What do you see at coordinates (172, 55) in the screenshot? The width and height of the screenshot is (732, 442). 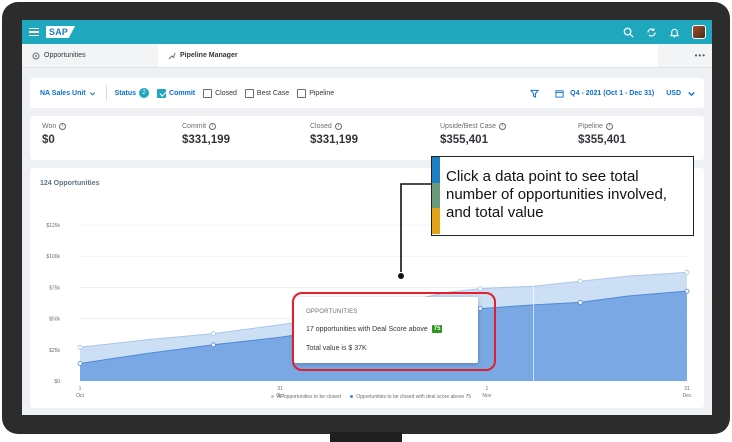 I see `pipeline-icon` at bounding box center [172, 55].